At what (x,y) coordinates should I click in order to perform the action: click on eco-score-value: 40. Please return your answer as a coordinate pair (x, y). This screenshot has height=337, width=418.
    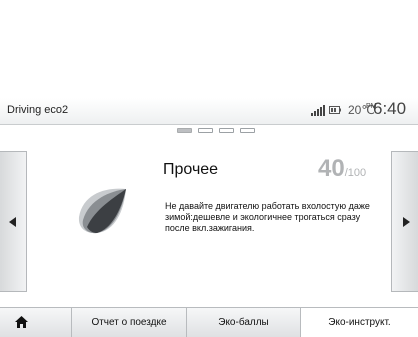
    Looking at the image, I should click on (331, 168).